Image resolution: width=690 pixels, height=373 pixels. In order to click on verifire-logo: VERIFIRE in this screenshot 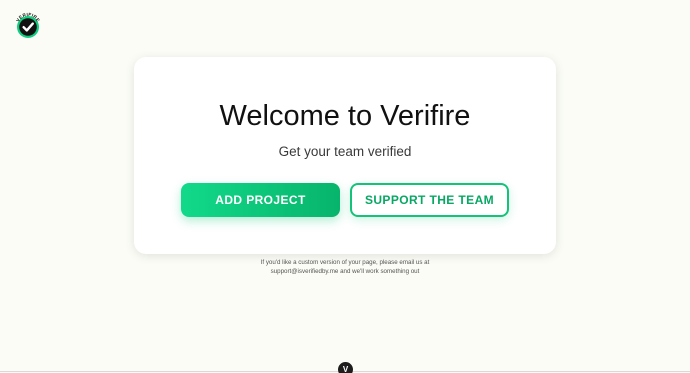, I will do `click(28, 26)`.